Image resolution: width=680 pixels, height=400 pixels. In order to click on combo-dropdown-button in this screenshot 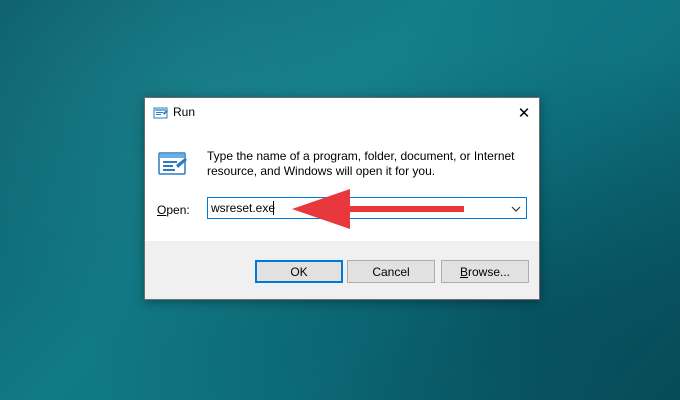, I will do `click(516, 208)`.